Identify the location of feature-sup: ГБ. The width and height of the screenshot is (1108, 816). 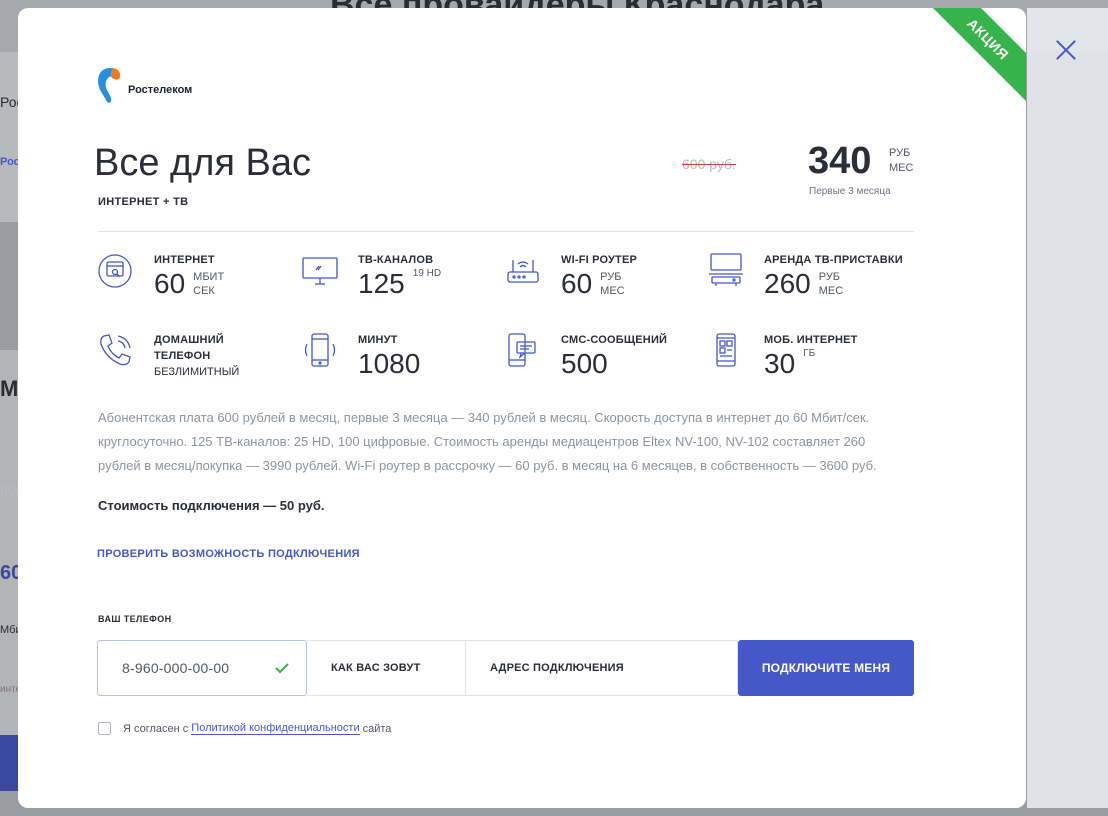
(809, 353).